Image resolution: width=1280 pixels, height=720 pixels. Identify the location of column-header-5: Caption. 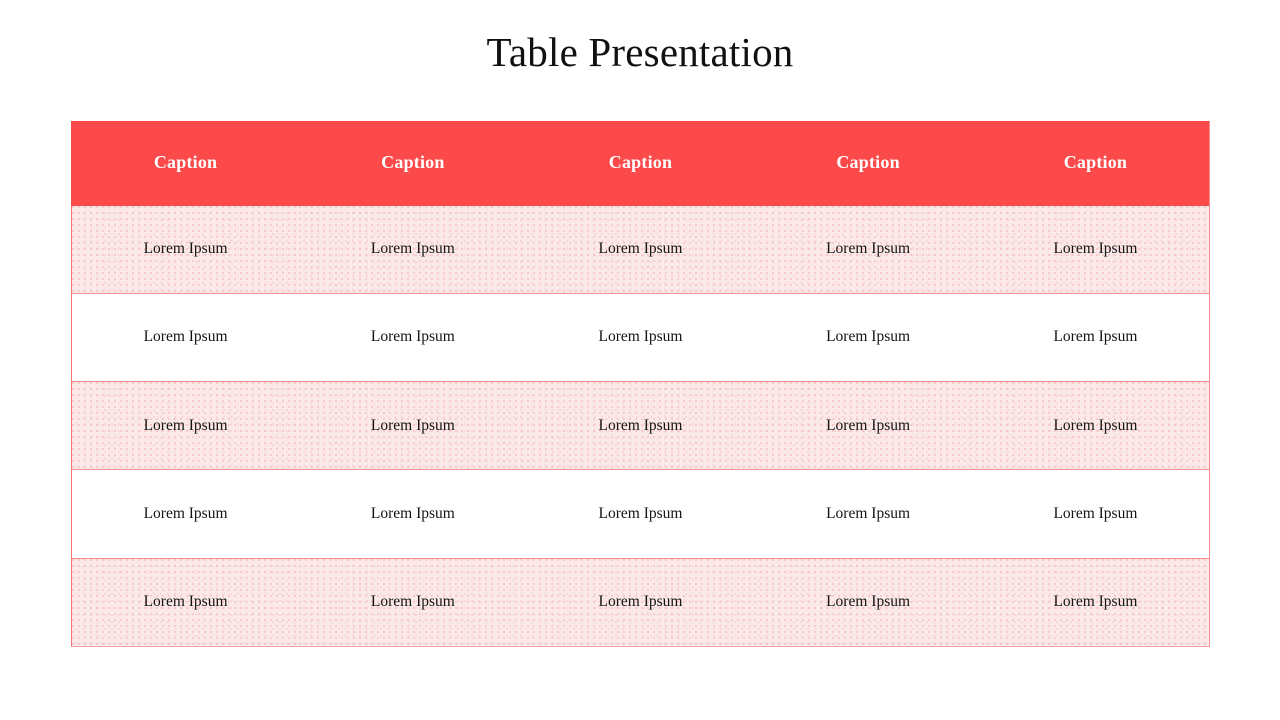
(1095, 163).